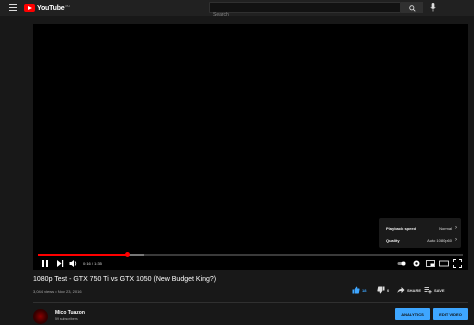 The image size is (474, 325). I want to click on like-count: 18, so click(364, 290).